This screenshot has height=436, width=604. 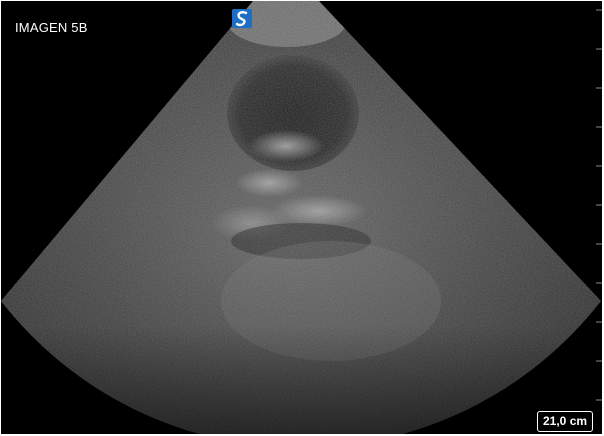 I want to click on depth-readout: 21,0 cm, so click(x=565, y=421).